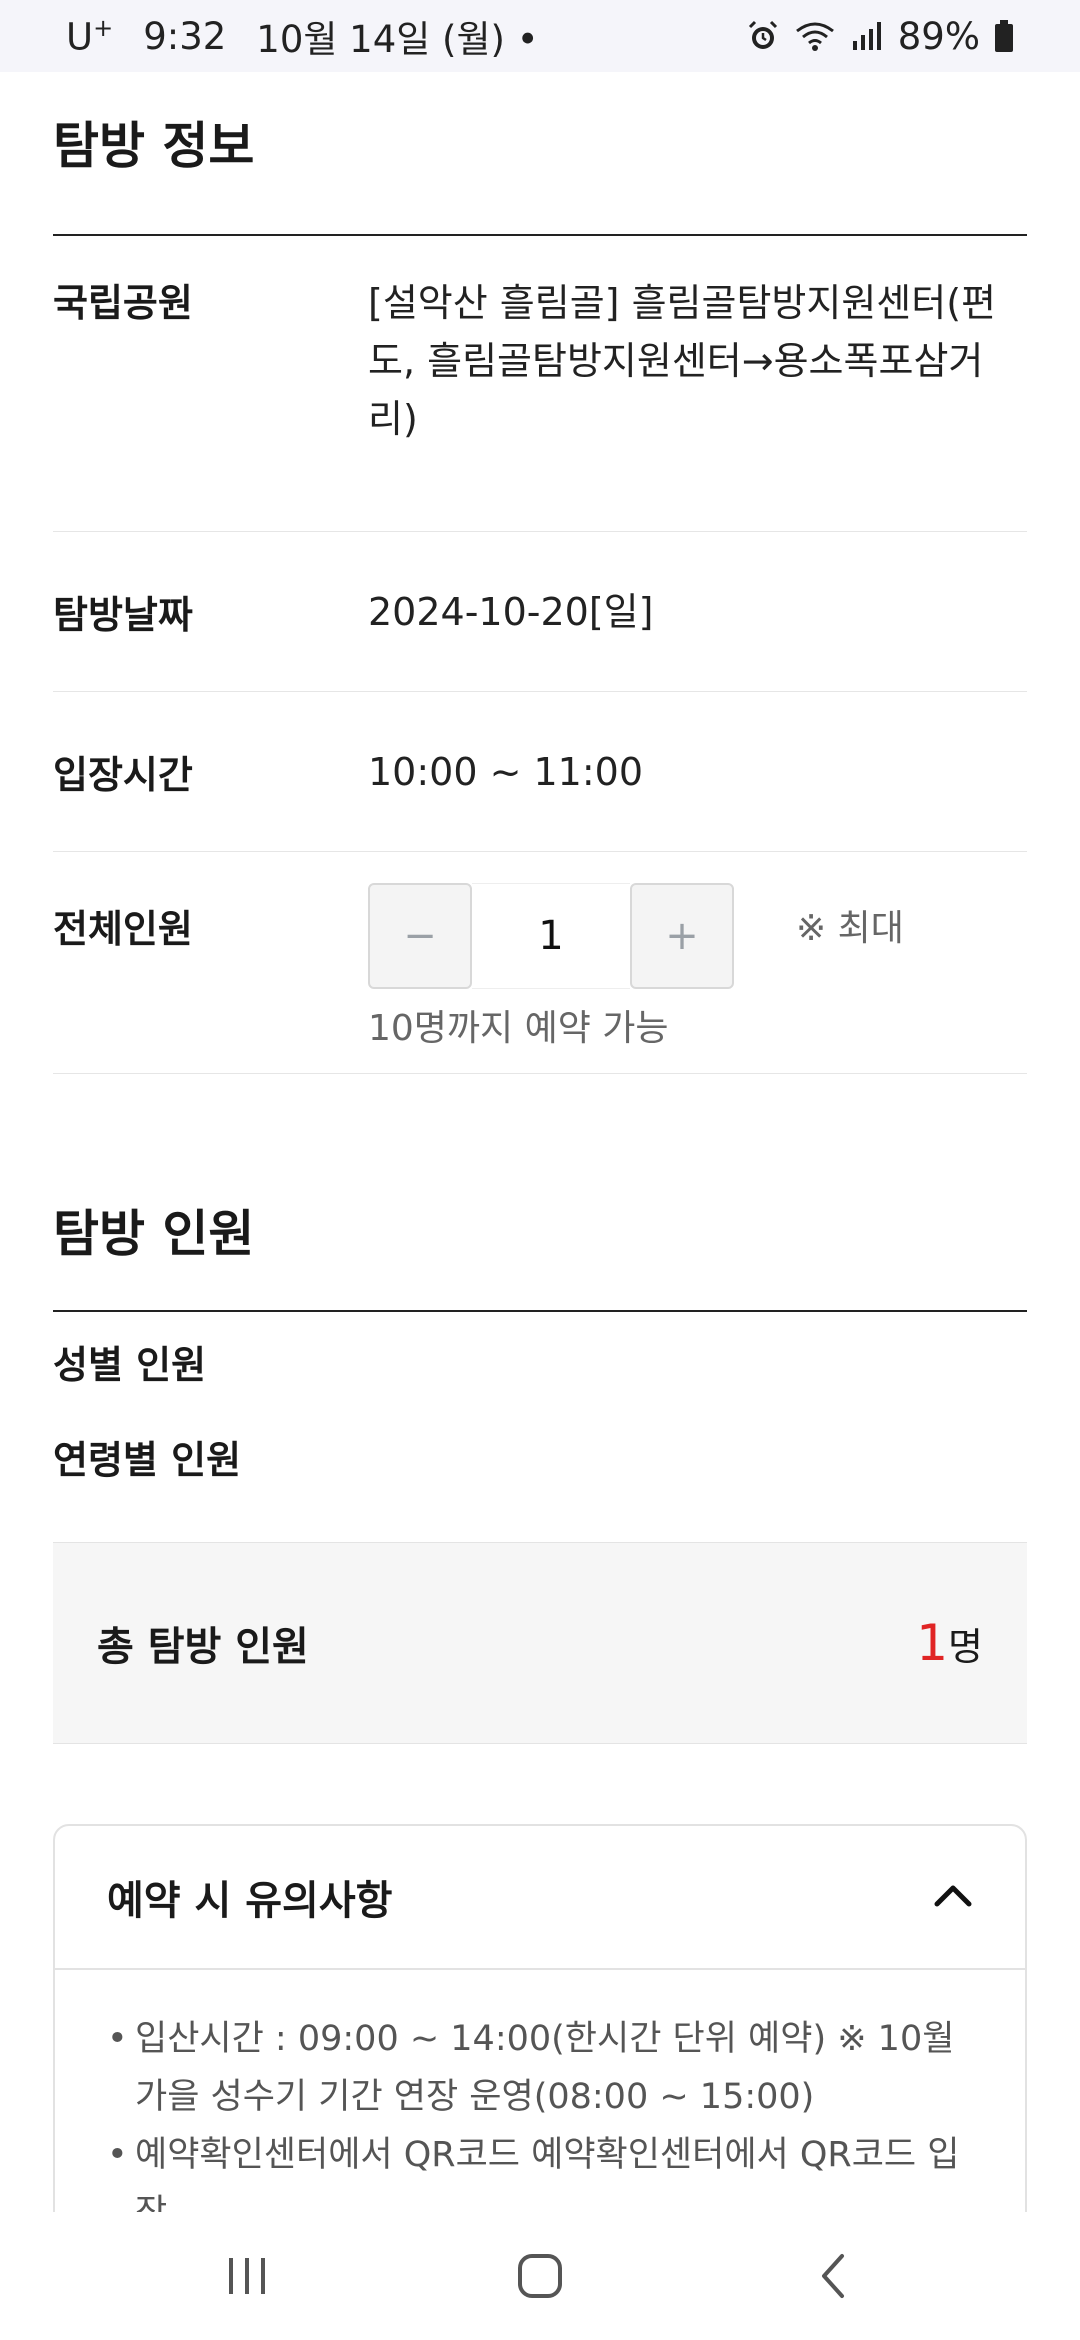  What do you see at coordinates (815, 36) in the screenshot?
I see `wifi-icon` at bounding box center [815, 36].